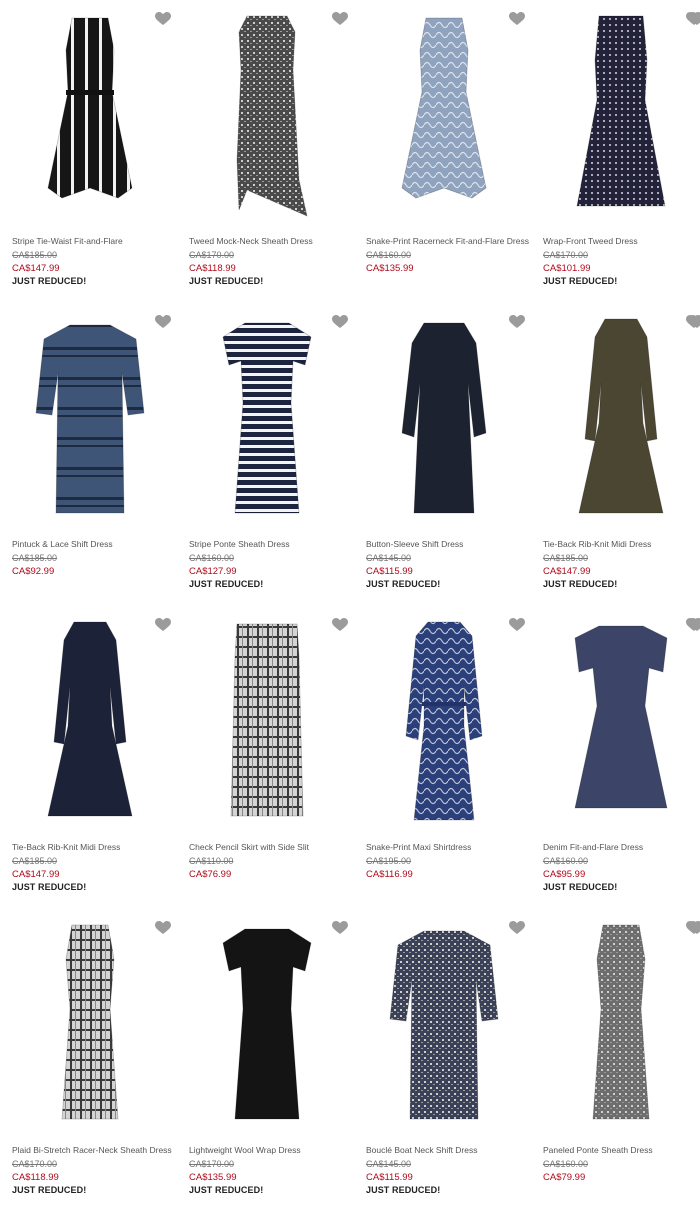 The height and width of the screenshot is (1212, 700). What do you see at coordinates (448, 544) in the screenshot?
I see `product-name: Button-Sleeve Shift Dress` at bounding box center [448, 544].